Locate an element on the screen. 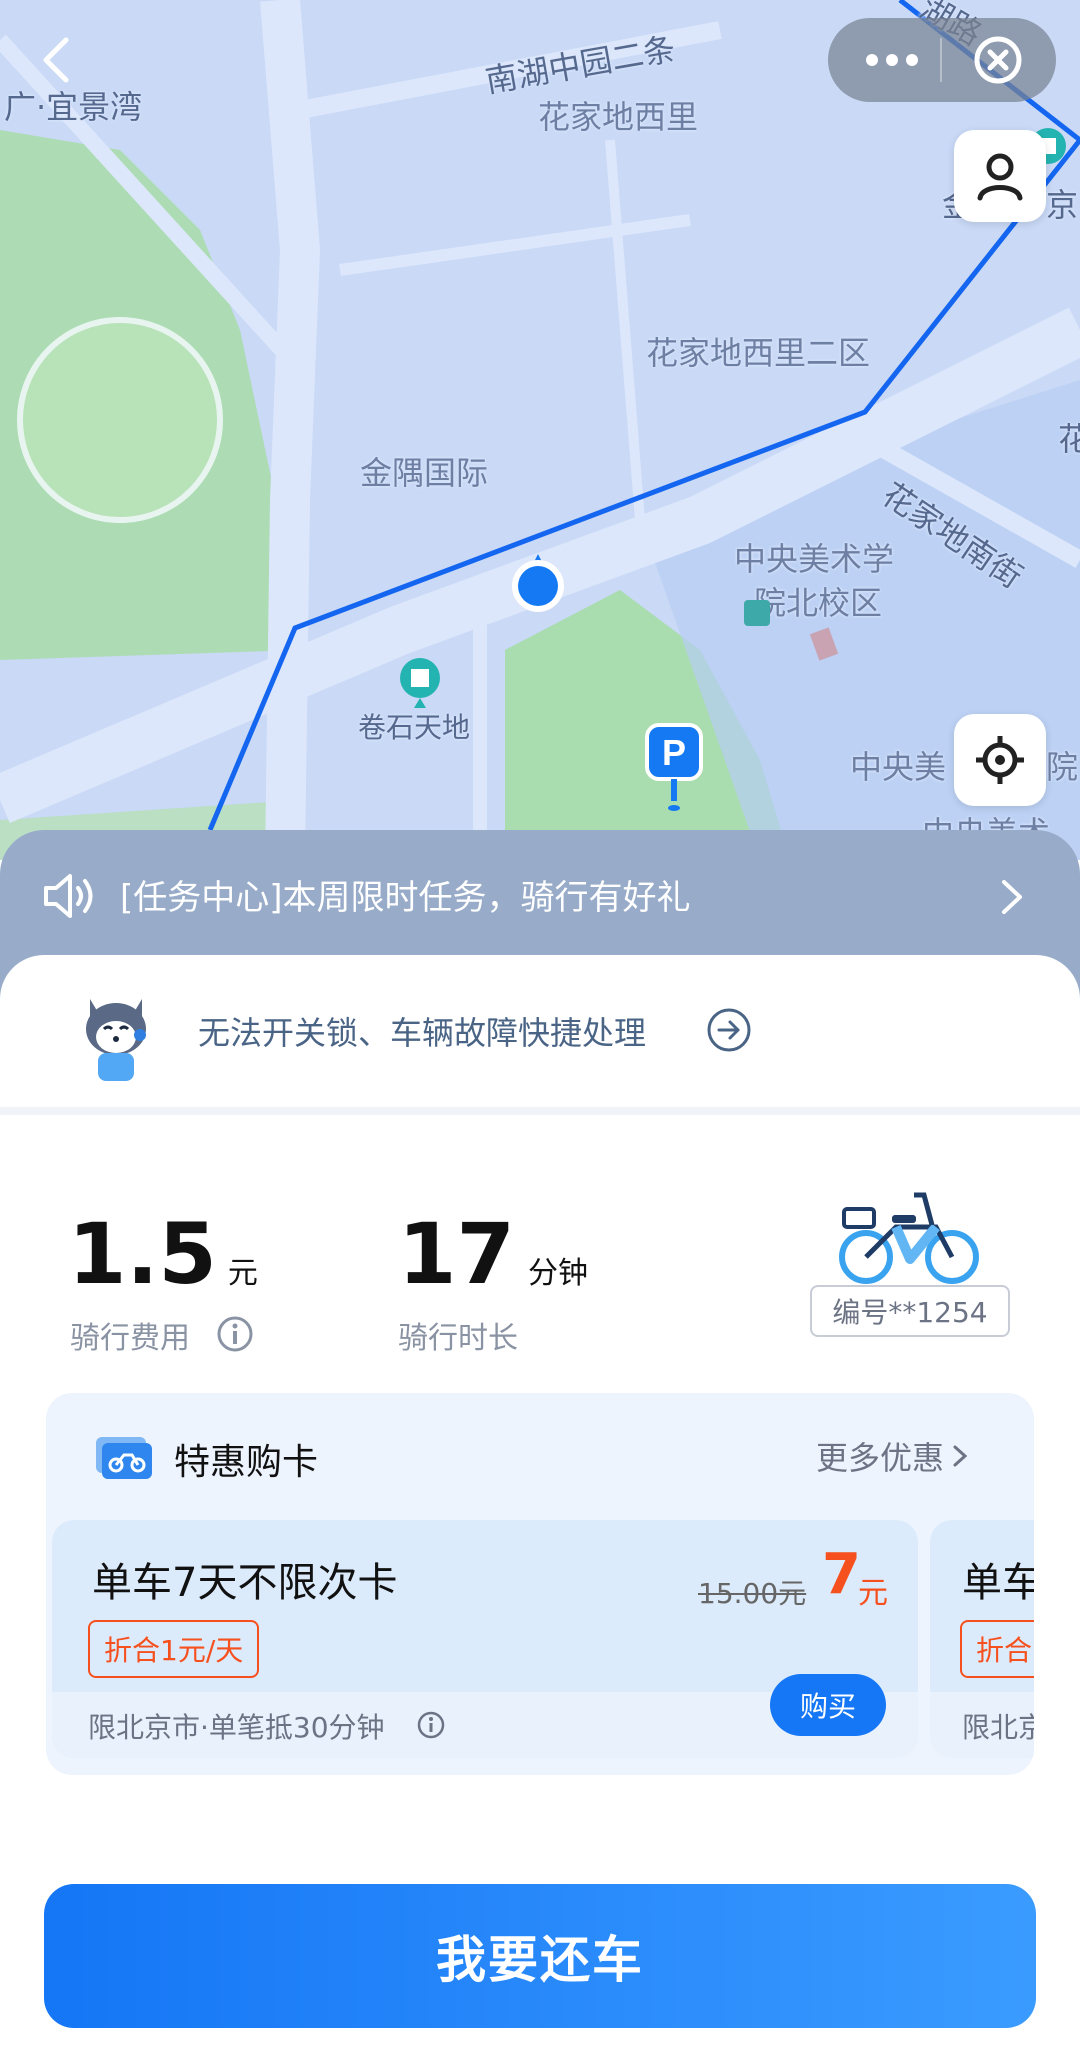 Image resolution: width=1080 pixels, height=2057 pixels. deal-card-original-price: 15.00元 is located at coordinates (752, 1593).